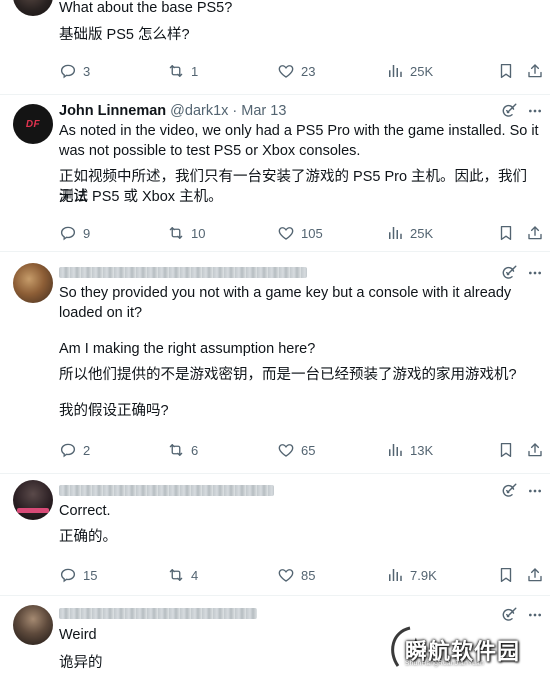 This screenshot has height=685, width=550. What do you see at coordinates (275, 71) in the screenshot?
I see `tweet-actions: 3 1 23 25K` at bounding box center [275, 71].